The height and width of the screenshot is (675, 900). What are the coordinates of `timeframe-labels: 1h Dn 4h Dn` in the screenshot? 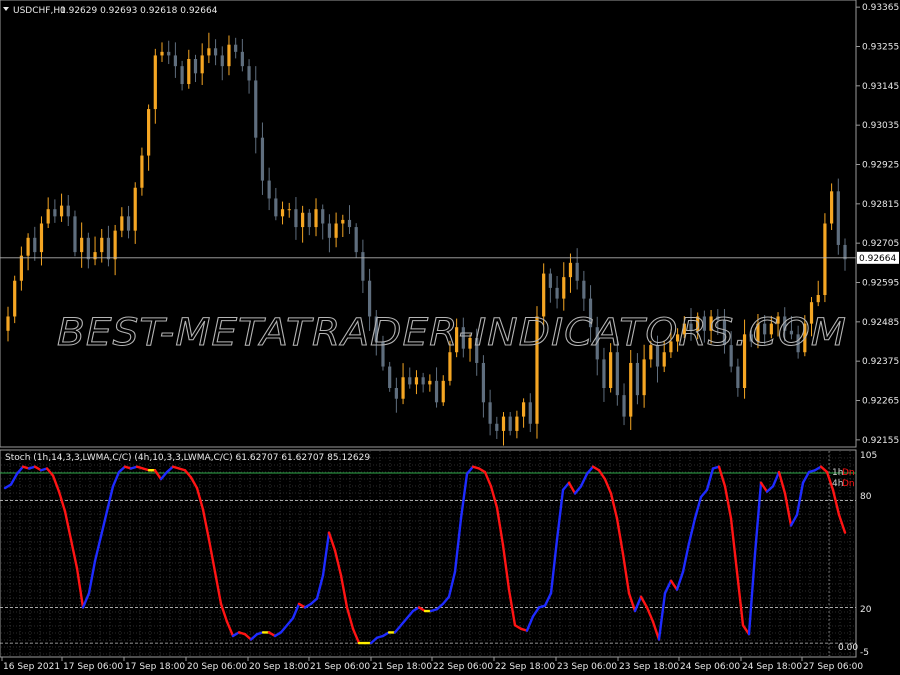 It's located at (843, 478).